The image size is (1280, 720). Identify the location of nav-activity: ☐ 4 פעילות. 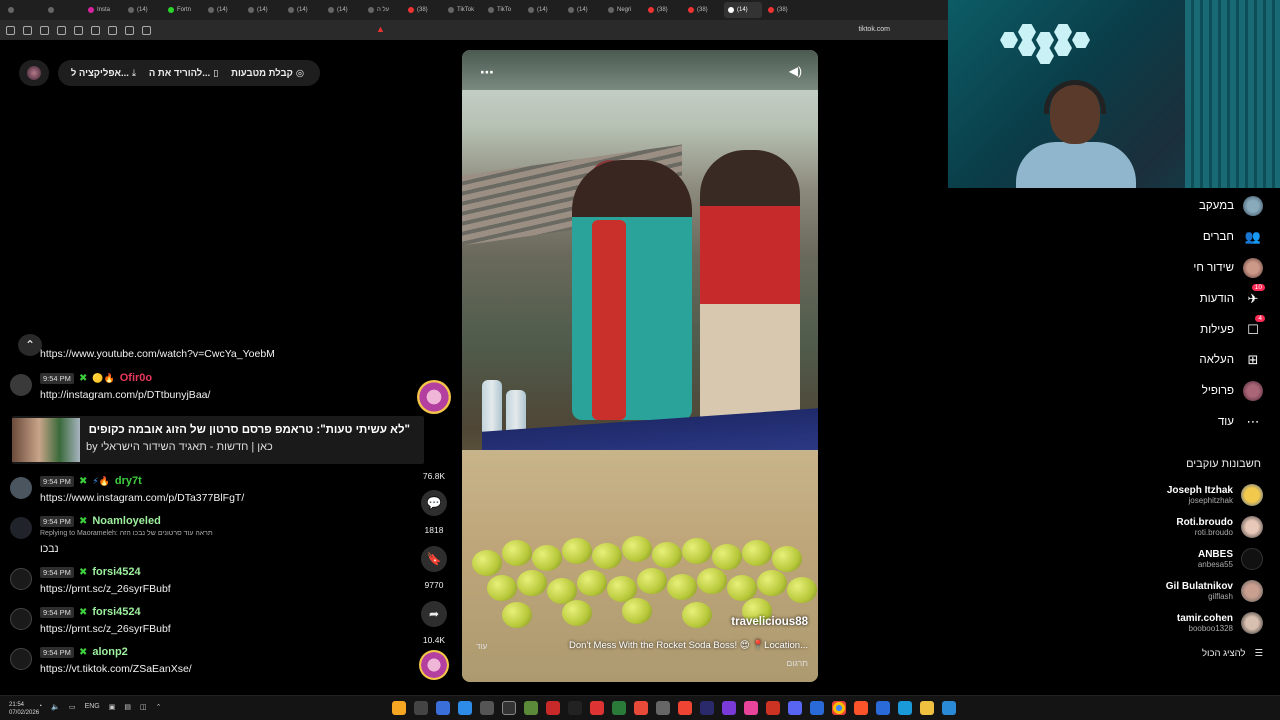
(1232, 327).